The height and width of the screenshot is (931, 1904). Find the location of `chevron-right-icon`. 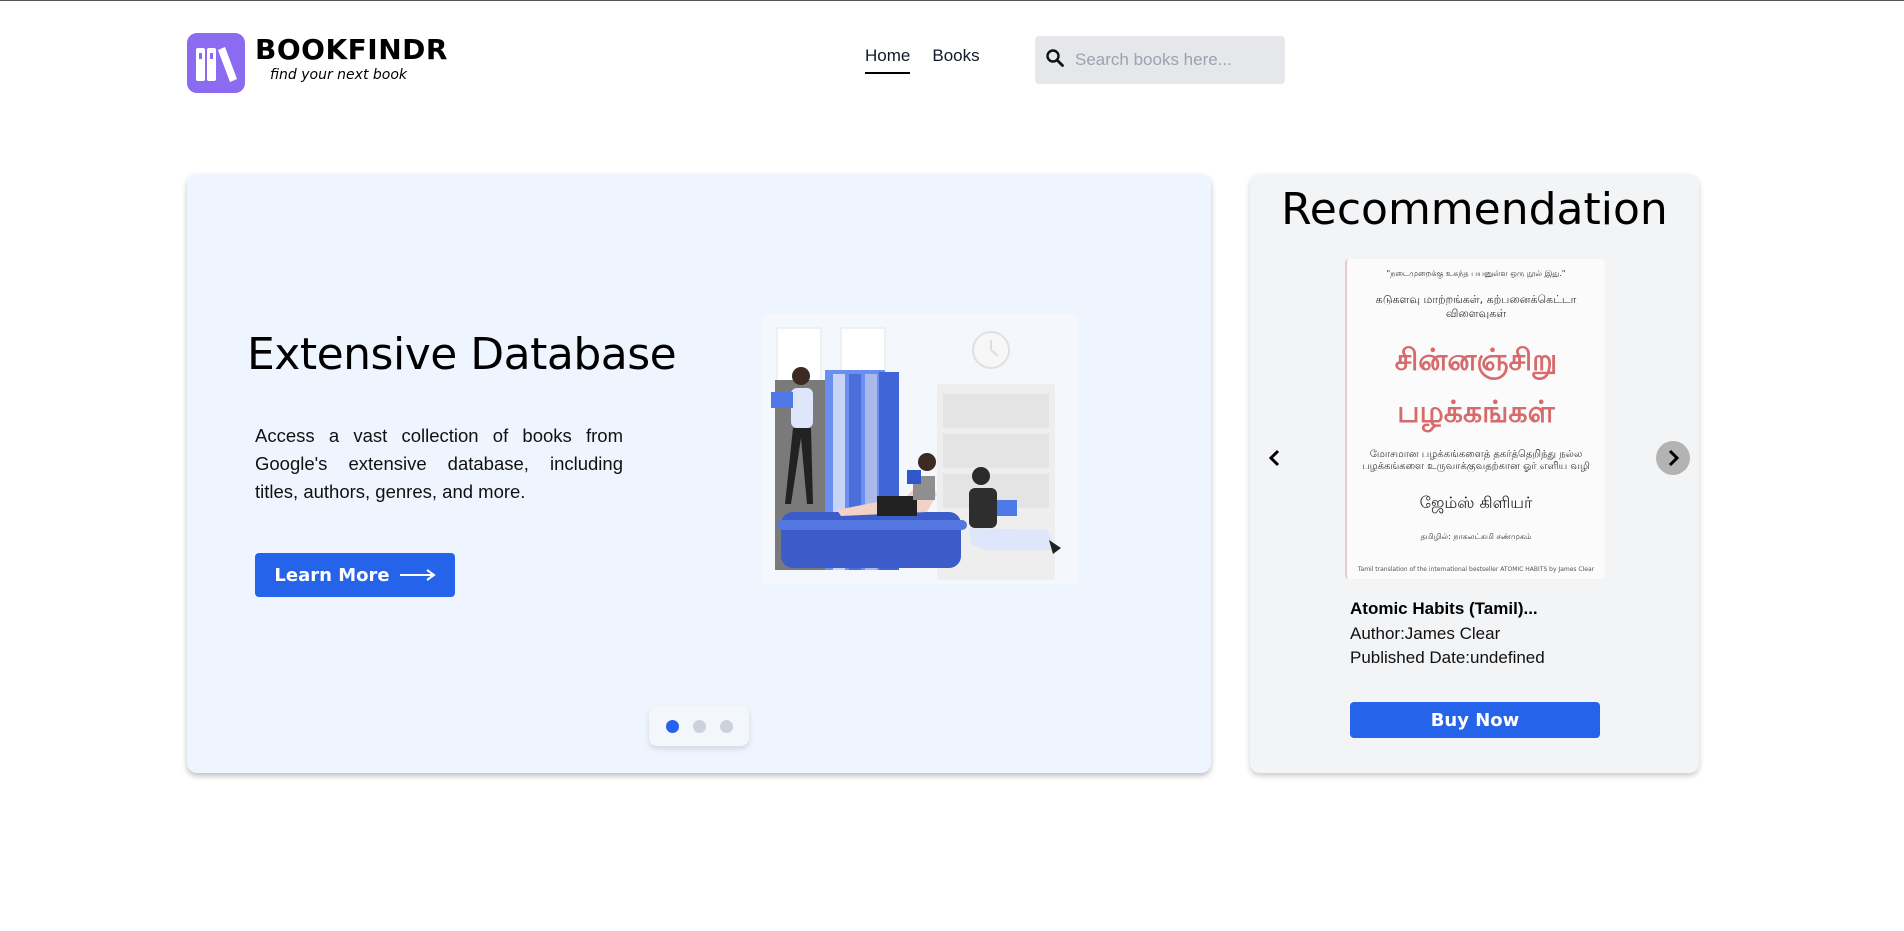

chevron-right-icon is located at coordinates (1673, 458).